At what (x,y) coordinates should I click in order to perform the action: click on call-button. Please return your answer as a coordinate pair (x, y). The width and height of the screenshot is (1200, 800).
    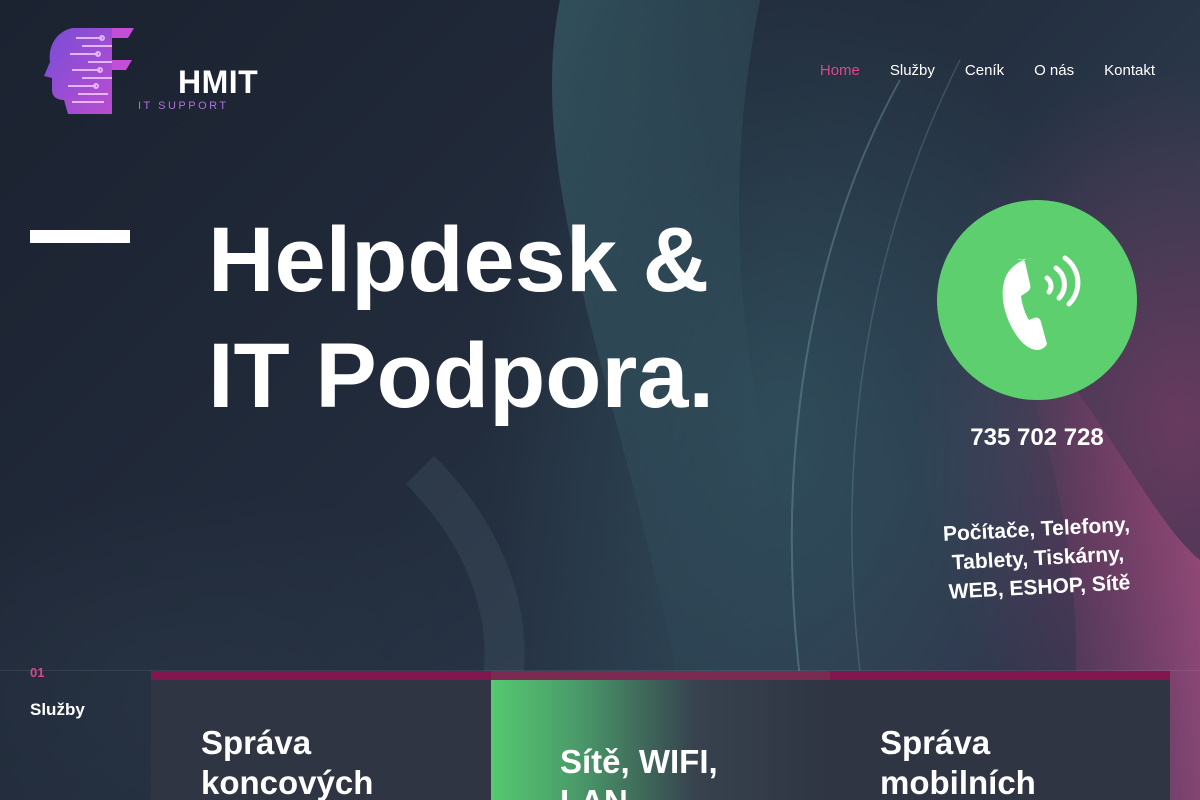
    Looking at the image, I should click on (1037, 300).